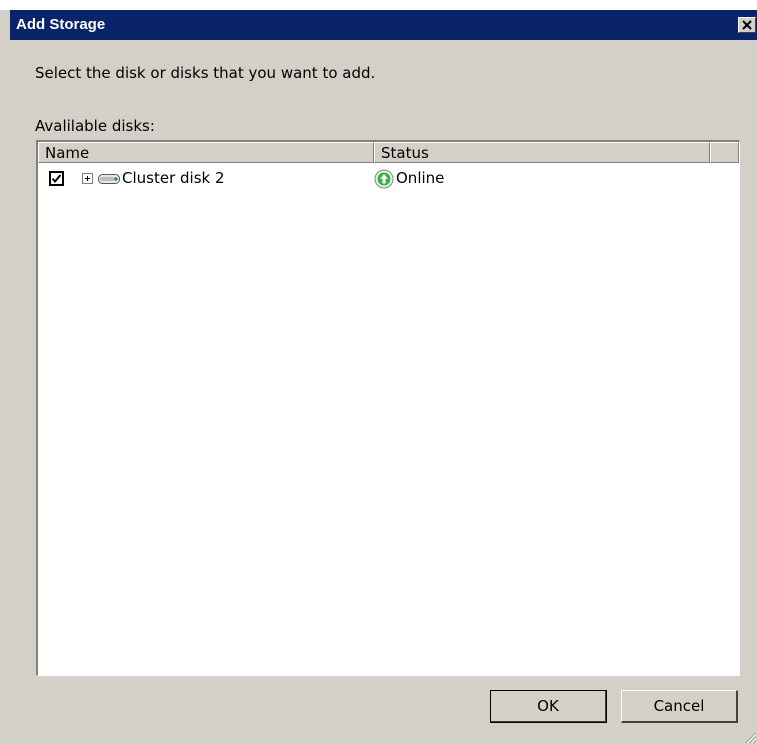 This screenshot has height=744, width=757. I want to click on ok-button: OK, so click(548, 706).